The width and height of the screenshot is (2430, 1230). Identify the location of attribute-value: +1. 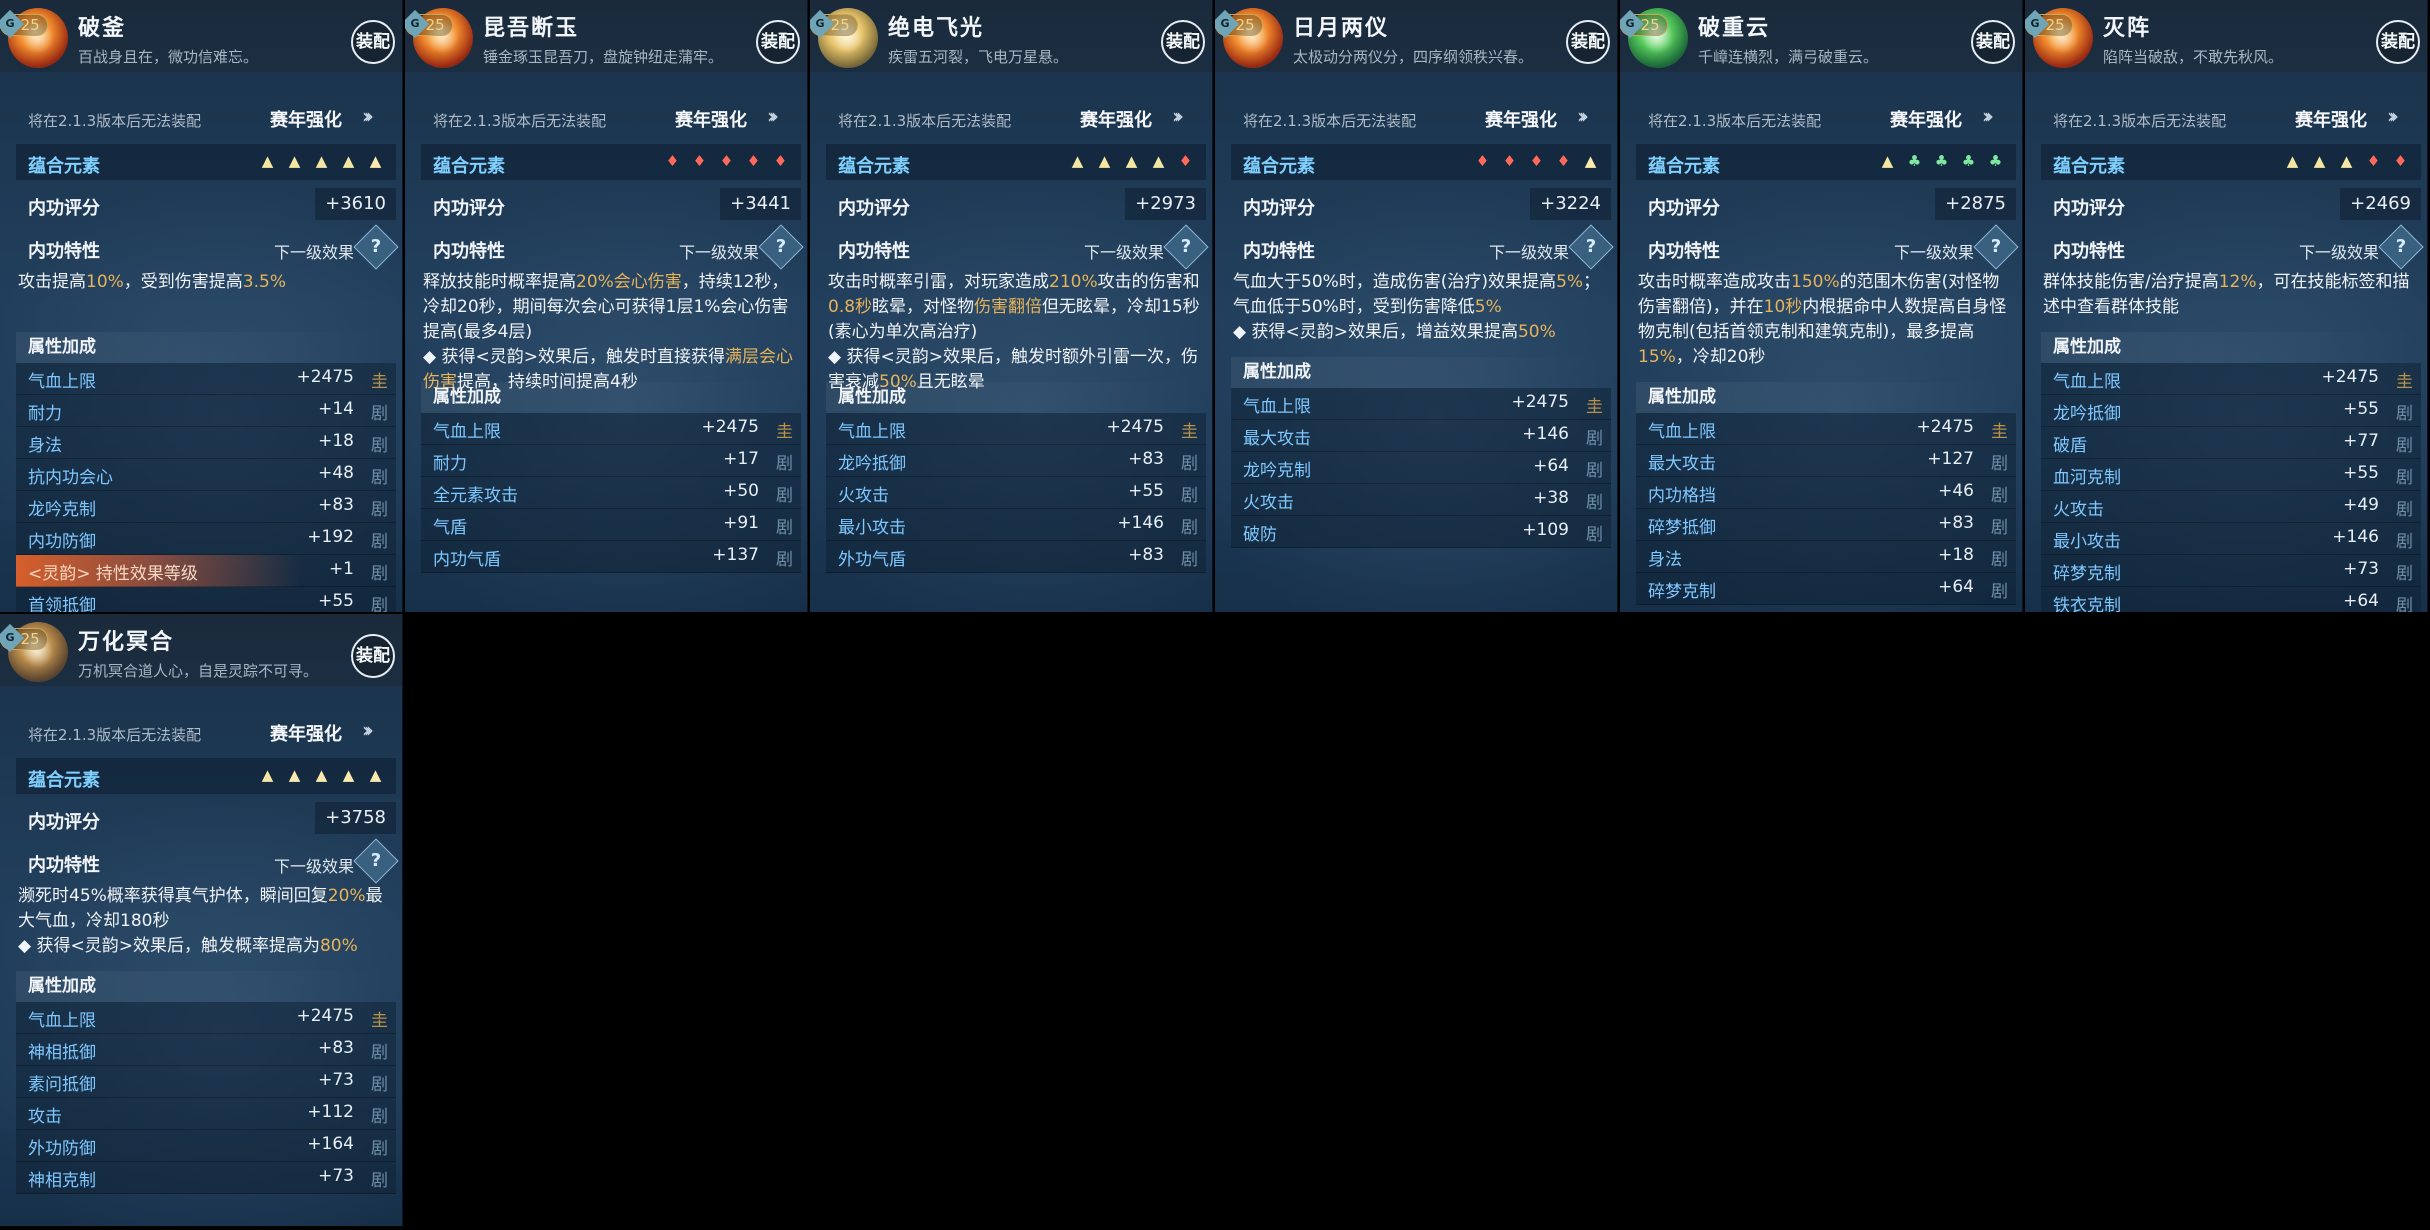
(341, 569).